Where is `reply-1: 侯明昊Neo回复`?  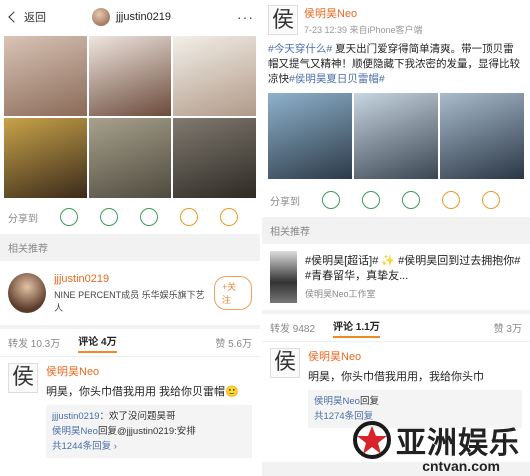 reply-1: 侯明昊Neo回复 is located at coordinates (415, 401).